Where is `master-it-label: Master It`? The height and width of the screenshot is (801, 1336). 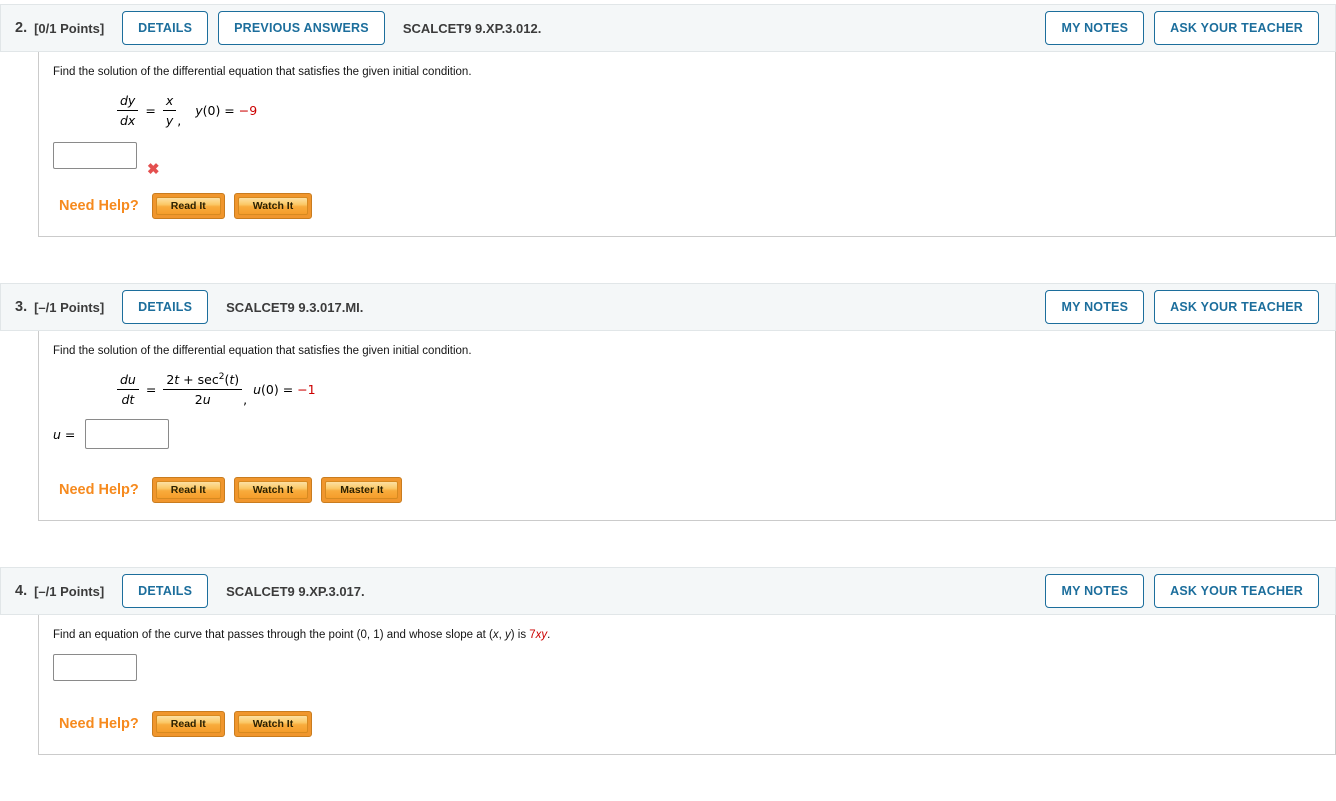 master-it-label: Master It is located at coordinates (362, 490).